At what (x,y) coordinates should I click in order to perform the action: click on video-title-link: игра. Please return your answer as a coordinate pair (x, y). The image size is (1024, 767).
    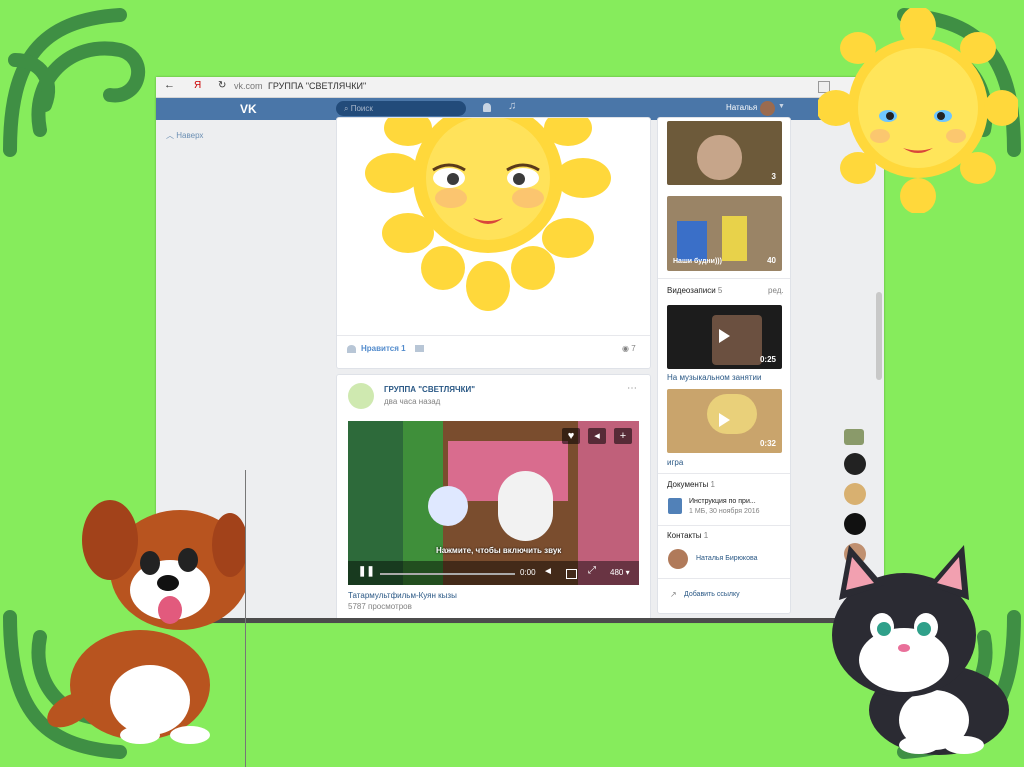
    Looking at the image, I should click on (675, 462).